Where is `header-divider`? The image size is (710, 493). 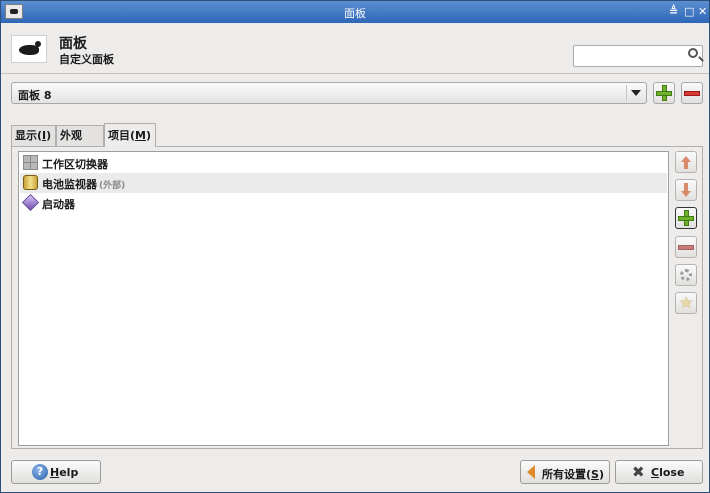 header-divider is located at coordinates (355, 73).